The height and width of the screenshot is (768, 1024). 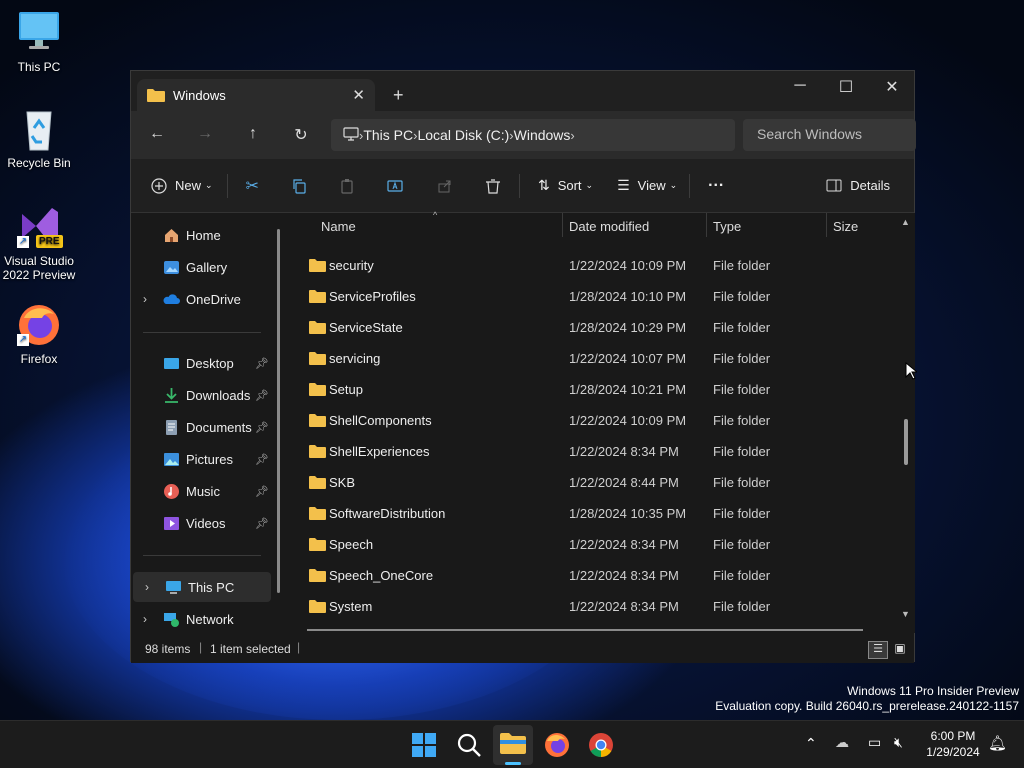 I want to click on table-row: System 1/22/2024 8:34 PM File folder, so click(x=594, y=606).